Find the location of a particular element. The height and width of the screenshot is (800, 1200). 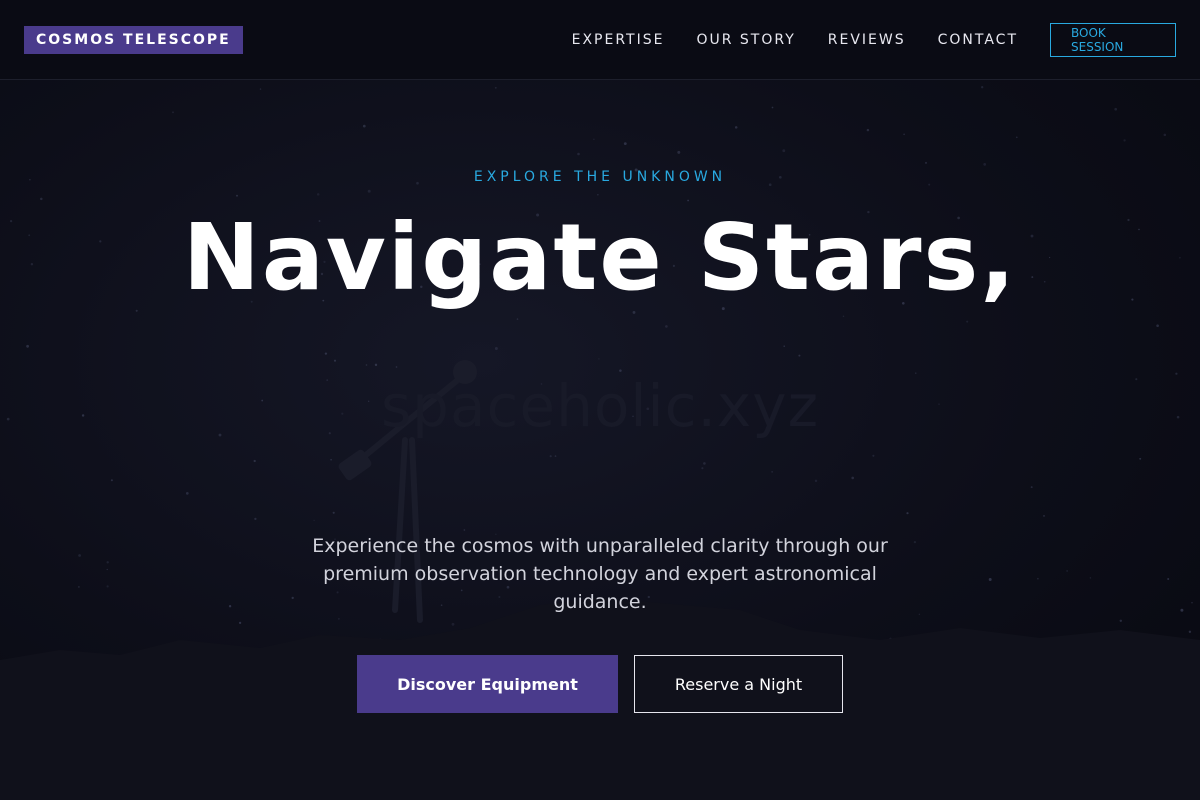

site-logo: COSMOS TELESCOPE is located at coordinates (133, 39).